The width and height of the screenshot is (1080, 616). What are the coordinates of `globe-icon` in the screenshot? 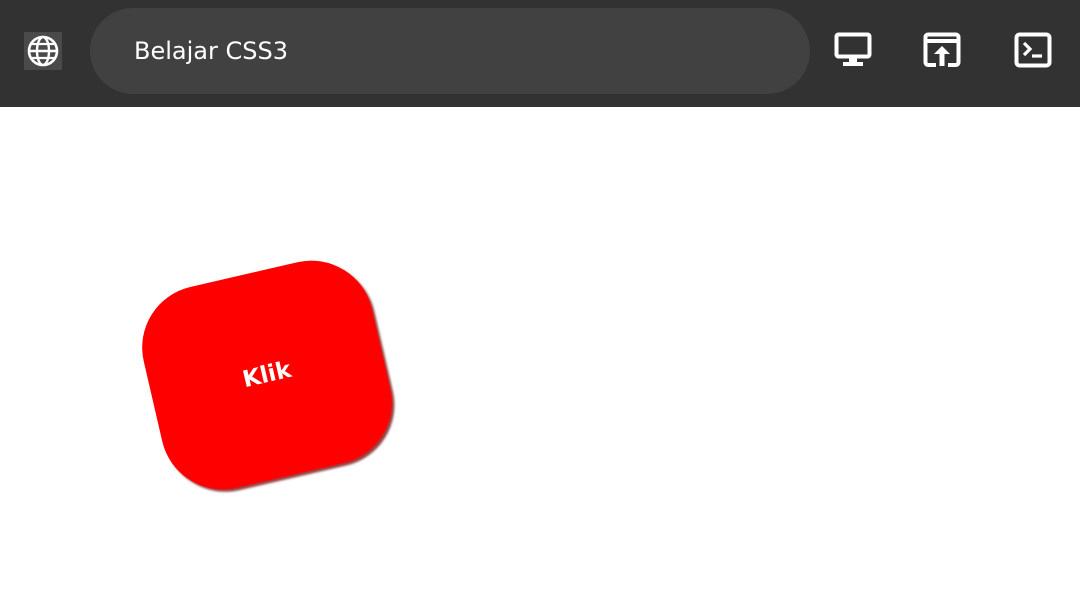 It's located at (43, 51).